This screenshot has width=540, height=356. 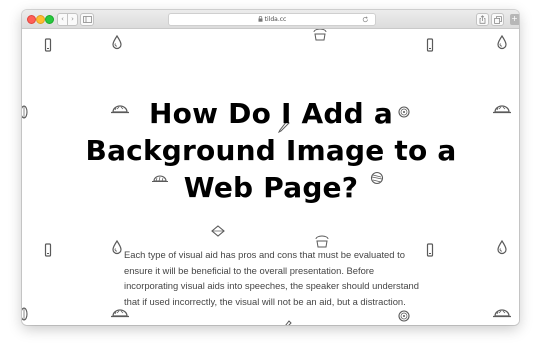 What do you see at coordinates (260, 19) in the screenshot?
I see `lock-icon` at bounding box center [260, 19].